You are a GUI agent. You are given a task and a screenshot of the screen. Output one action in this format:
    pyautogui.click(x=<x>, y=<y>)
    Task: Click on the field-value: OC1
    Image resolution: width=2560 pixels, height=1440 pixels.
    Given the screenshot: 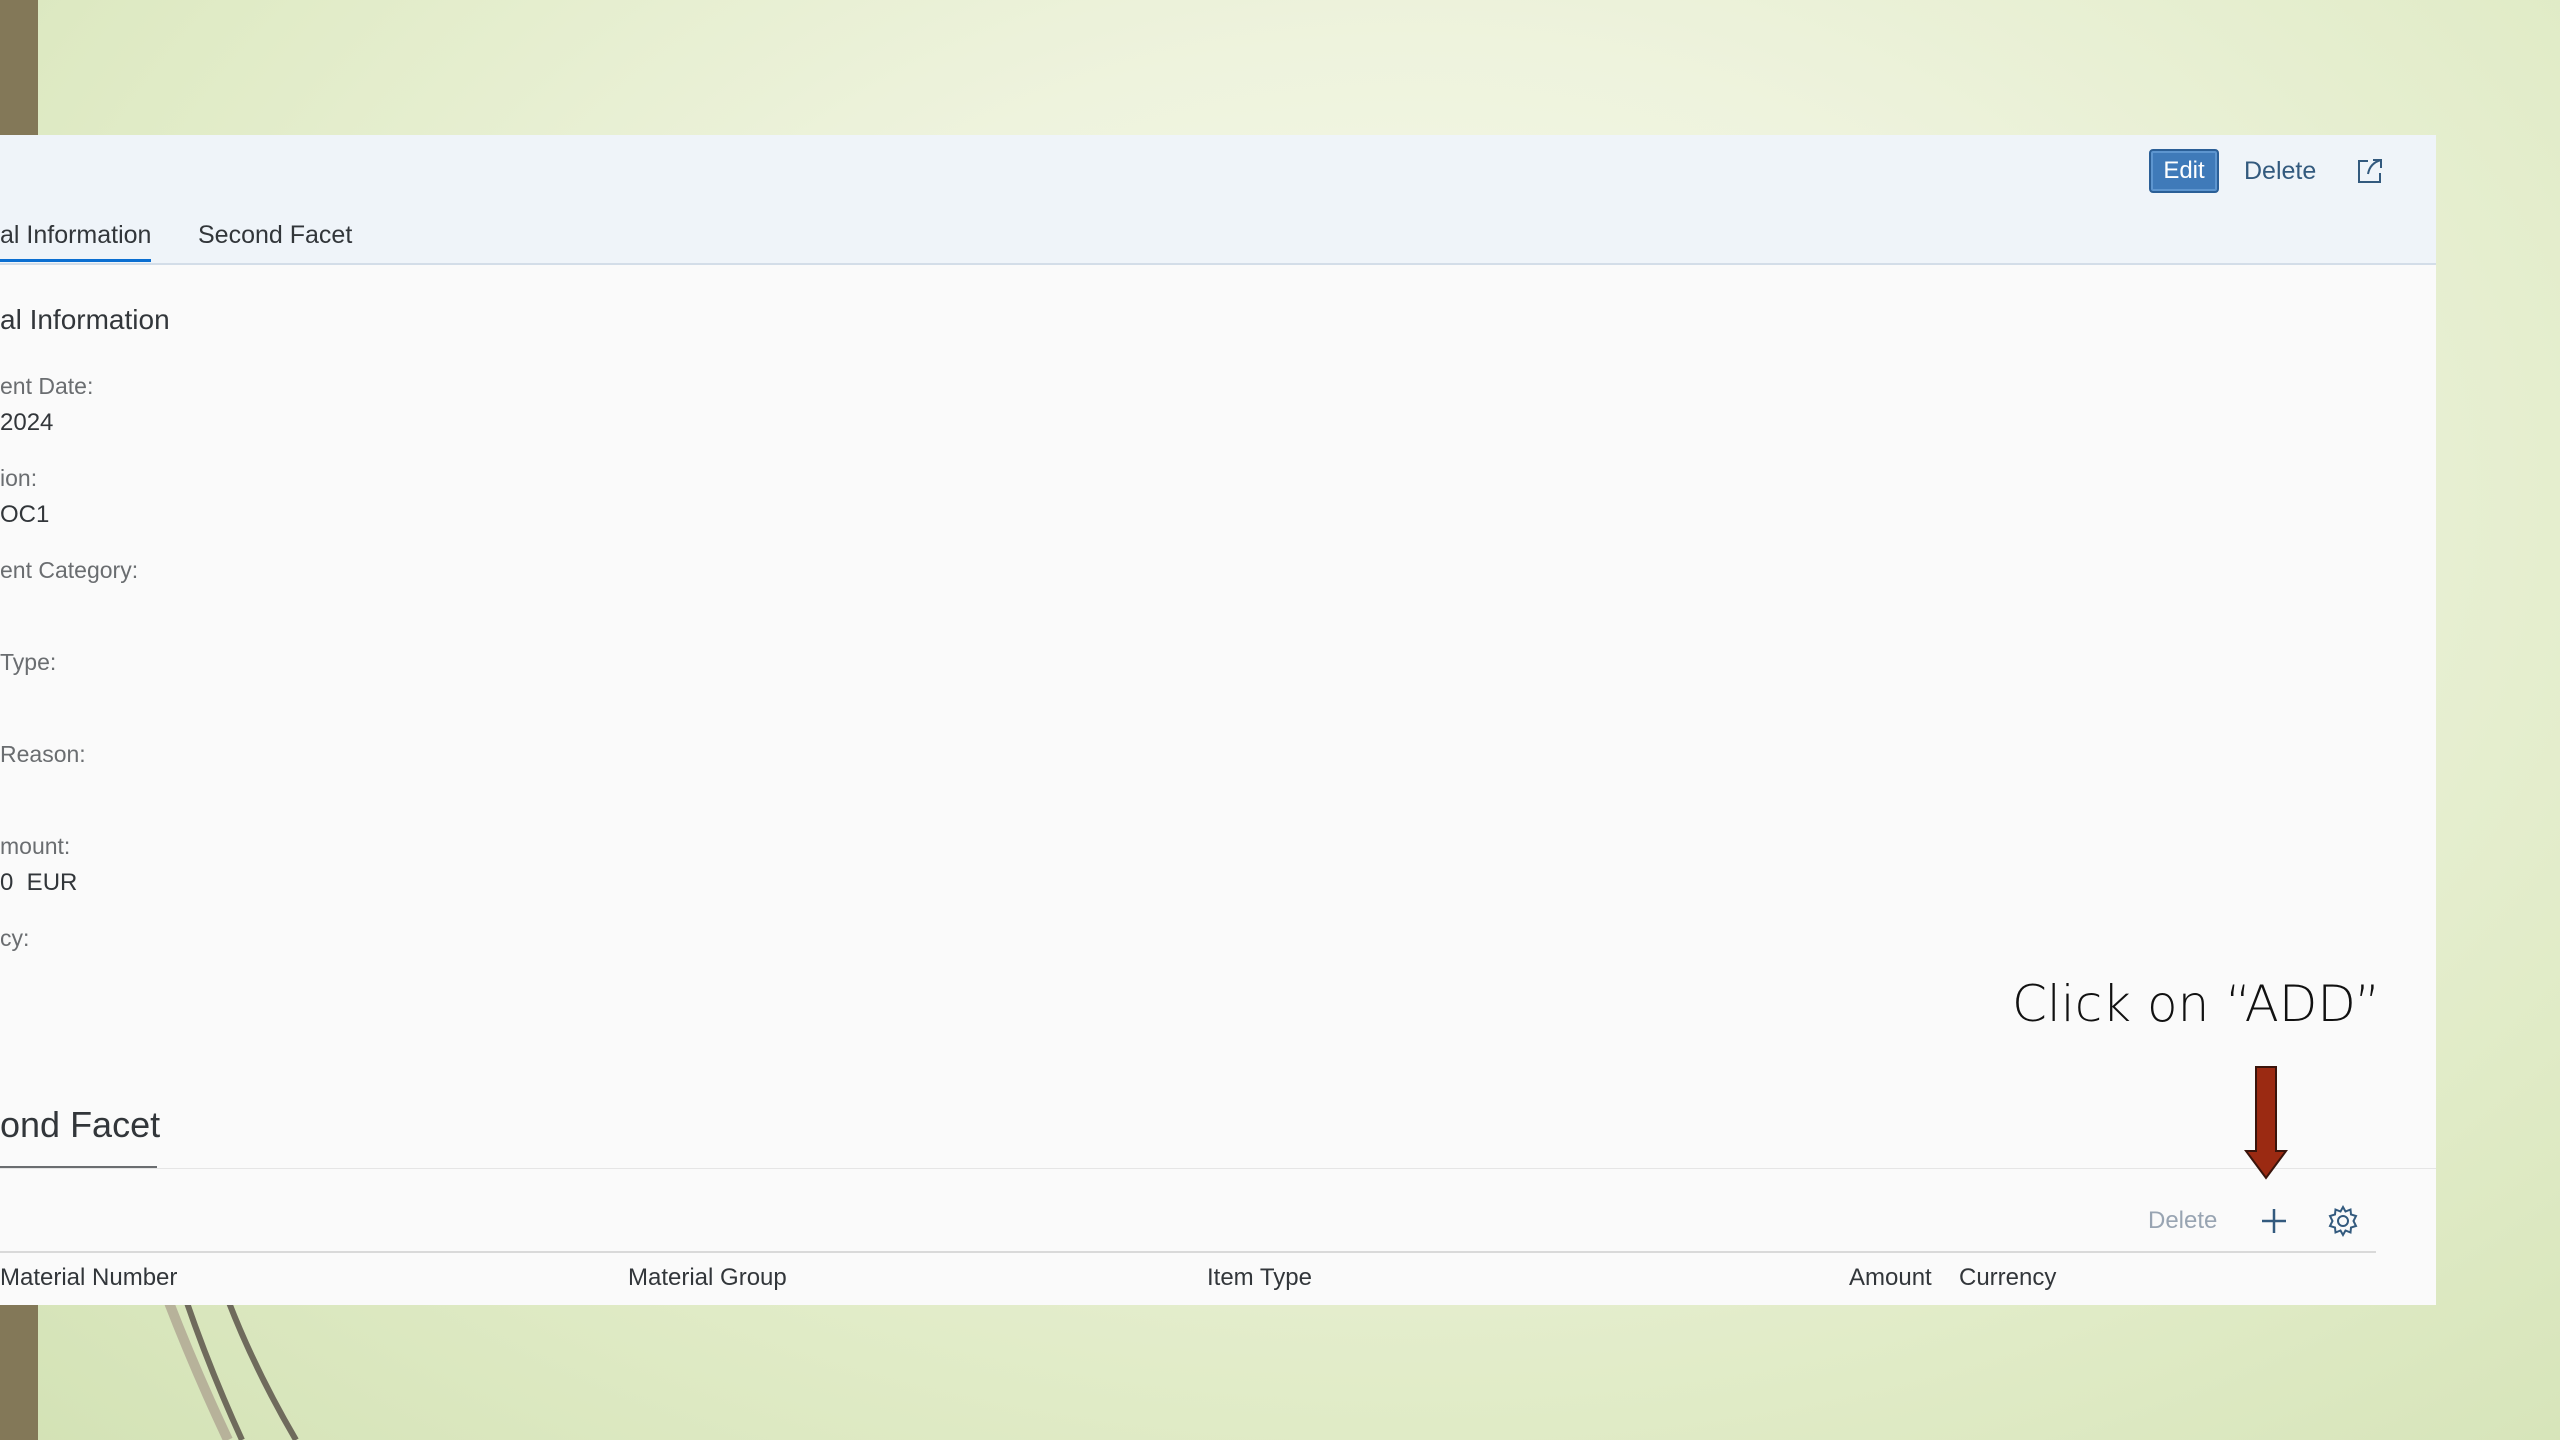 What is the action you would take?
    pyautogui.click(x=25, y=514)
    